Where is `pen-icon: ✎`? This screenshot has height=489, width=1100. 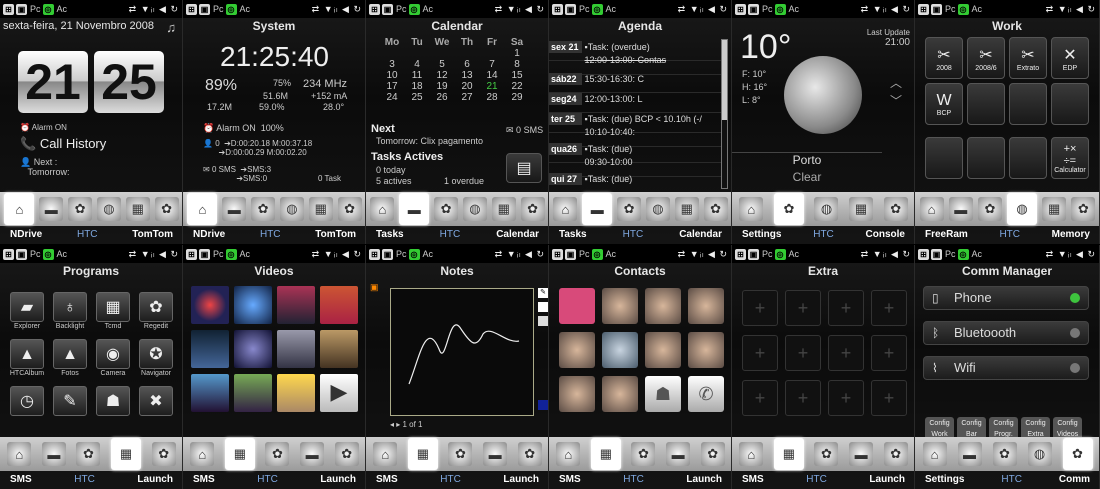
pen-icon: ✎ is located at coordinates (543, 293).